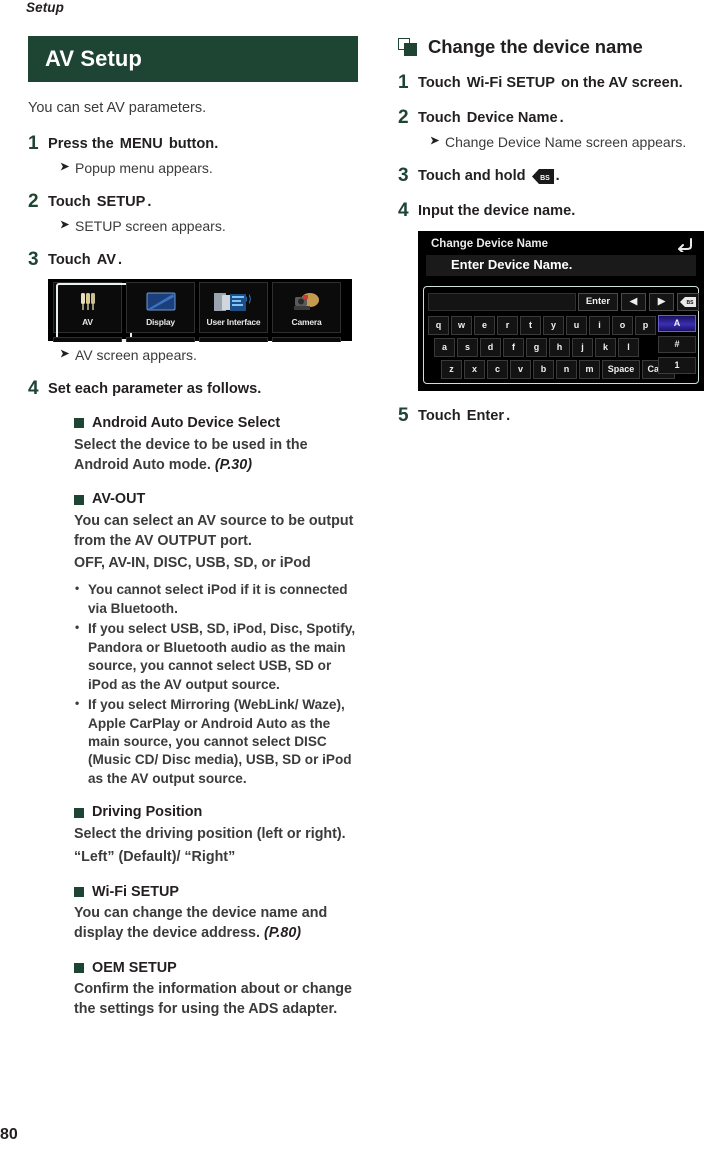 The image size is (727, 1154). Describe the element at coordinates (33, 143) in the screenshot. I see `step-1-number: 1` at that location.